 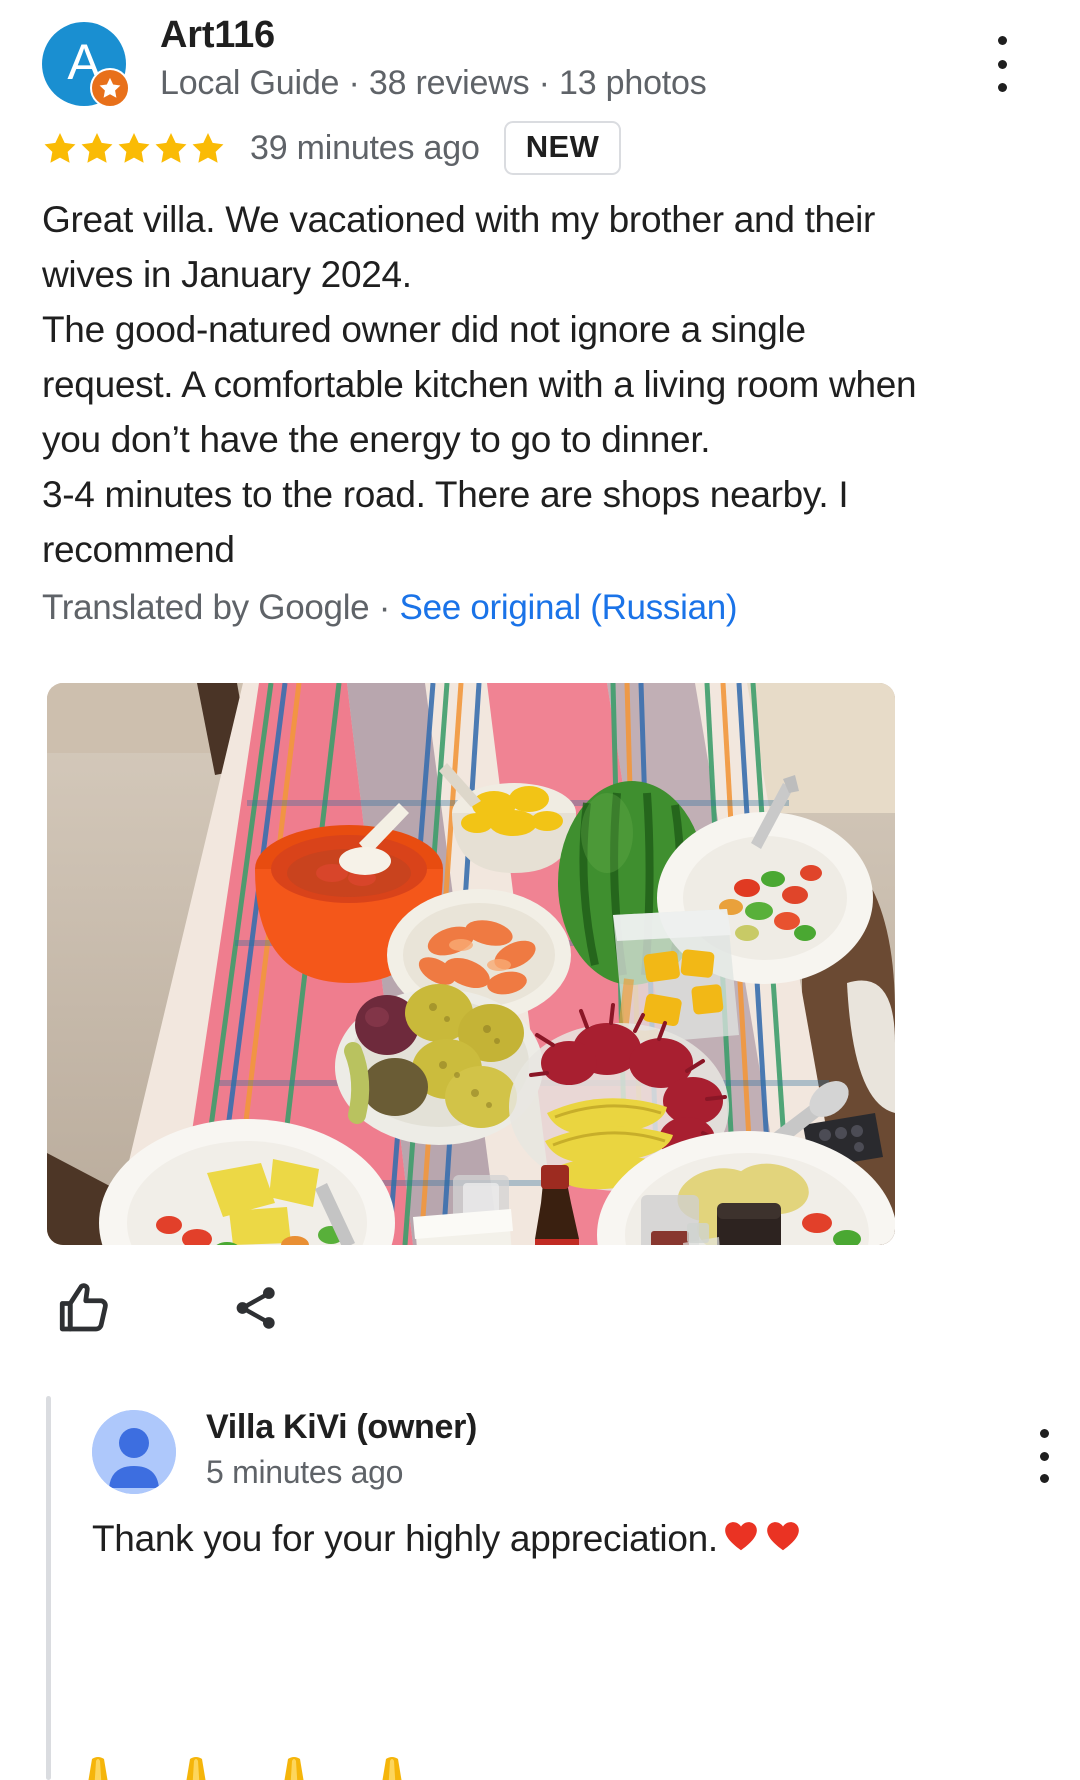 What do you see at coordinates (110, 88) in the screenshot?
I see `local-guide-star-badge-icon` at bounding box center [110, 88].